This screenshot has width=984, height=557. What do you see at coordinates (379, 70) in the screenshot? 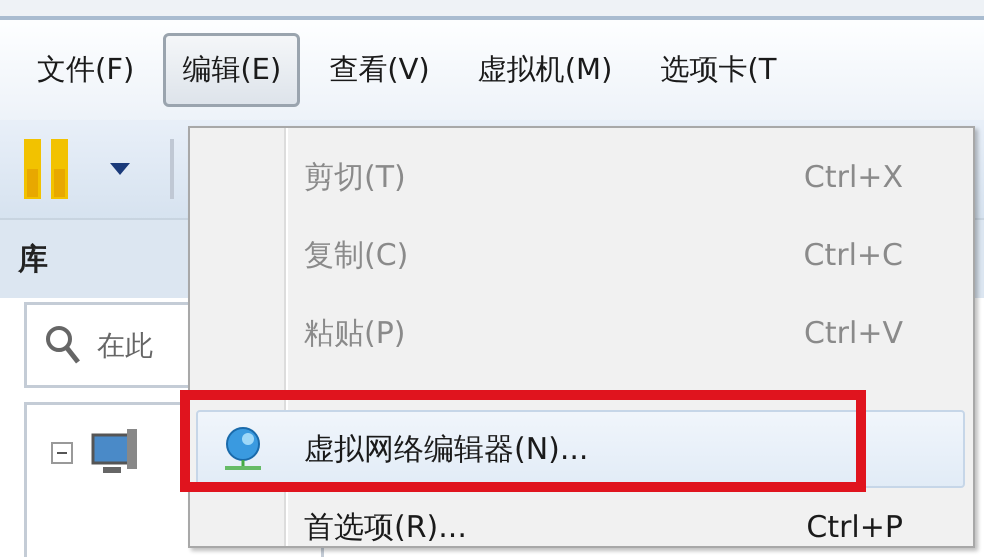
I see `menu-item: 查看(V)` at bounding box center [379, 70].